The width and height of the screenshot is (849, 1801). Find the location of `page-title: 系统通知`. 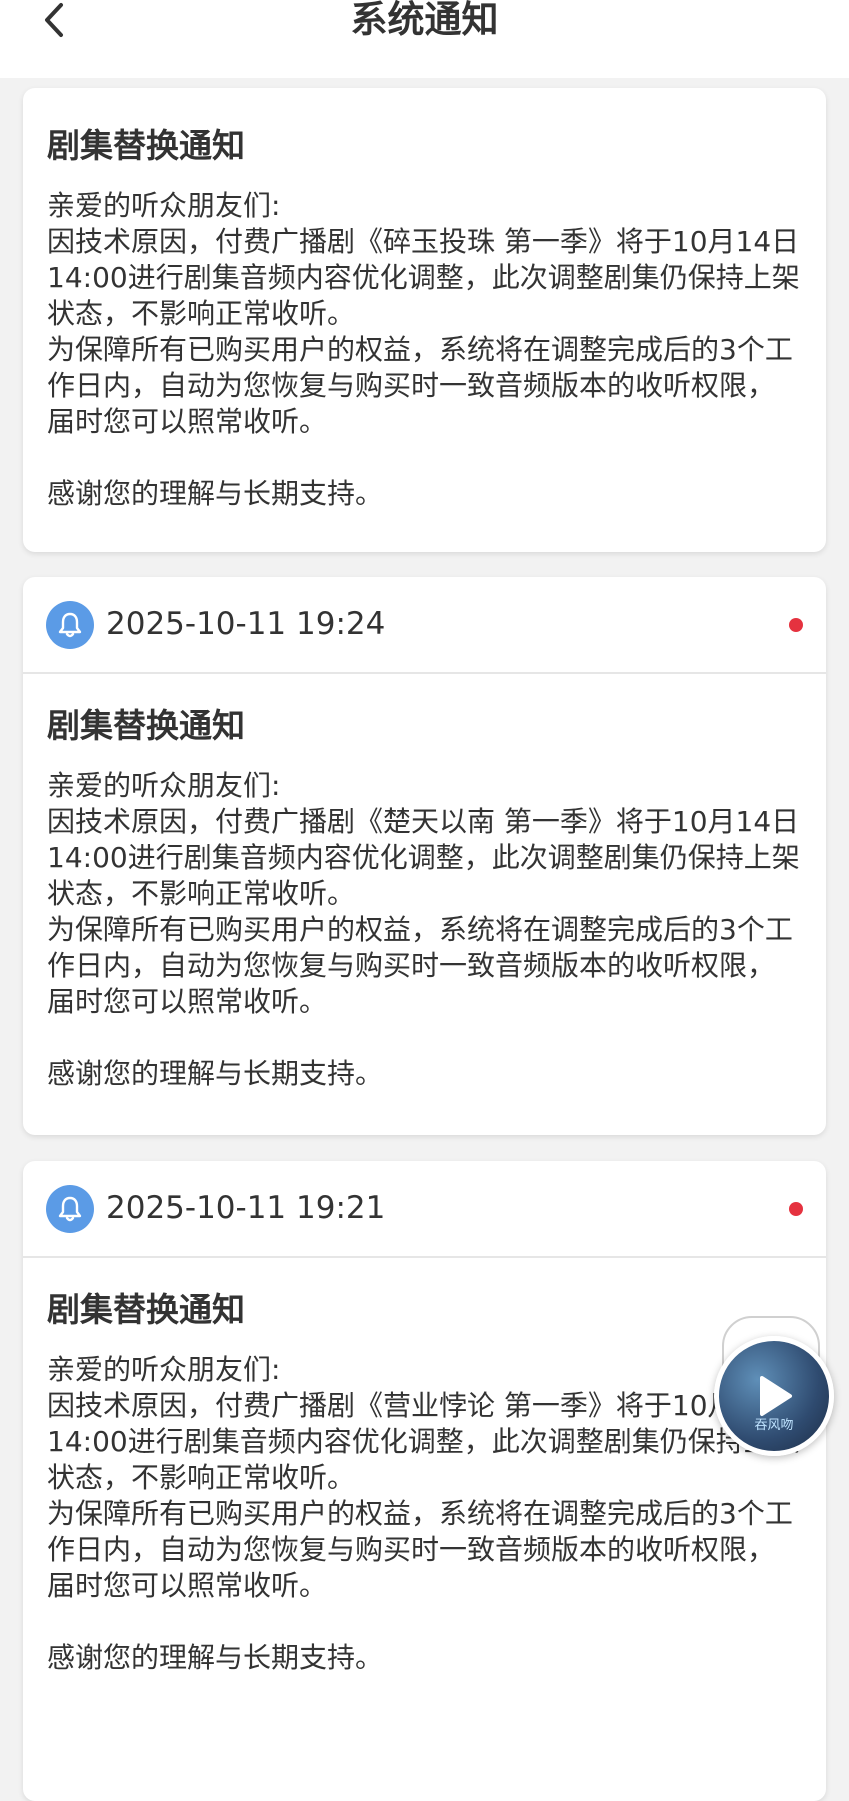

page-title: 系统通知 is located at coordinates (424, 20).